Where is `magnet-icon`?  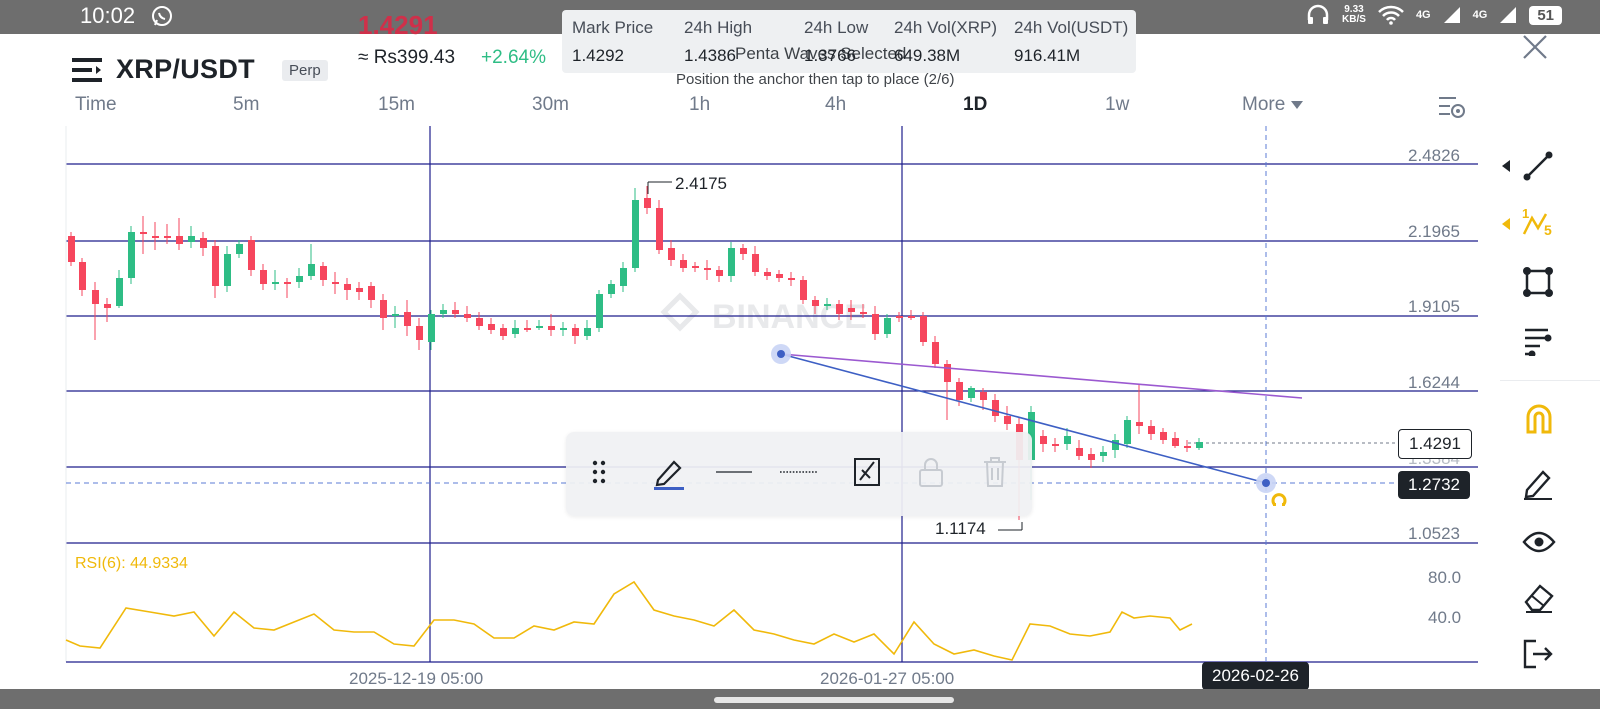
magnet-icon is located at coordinates (1539, 419).